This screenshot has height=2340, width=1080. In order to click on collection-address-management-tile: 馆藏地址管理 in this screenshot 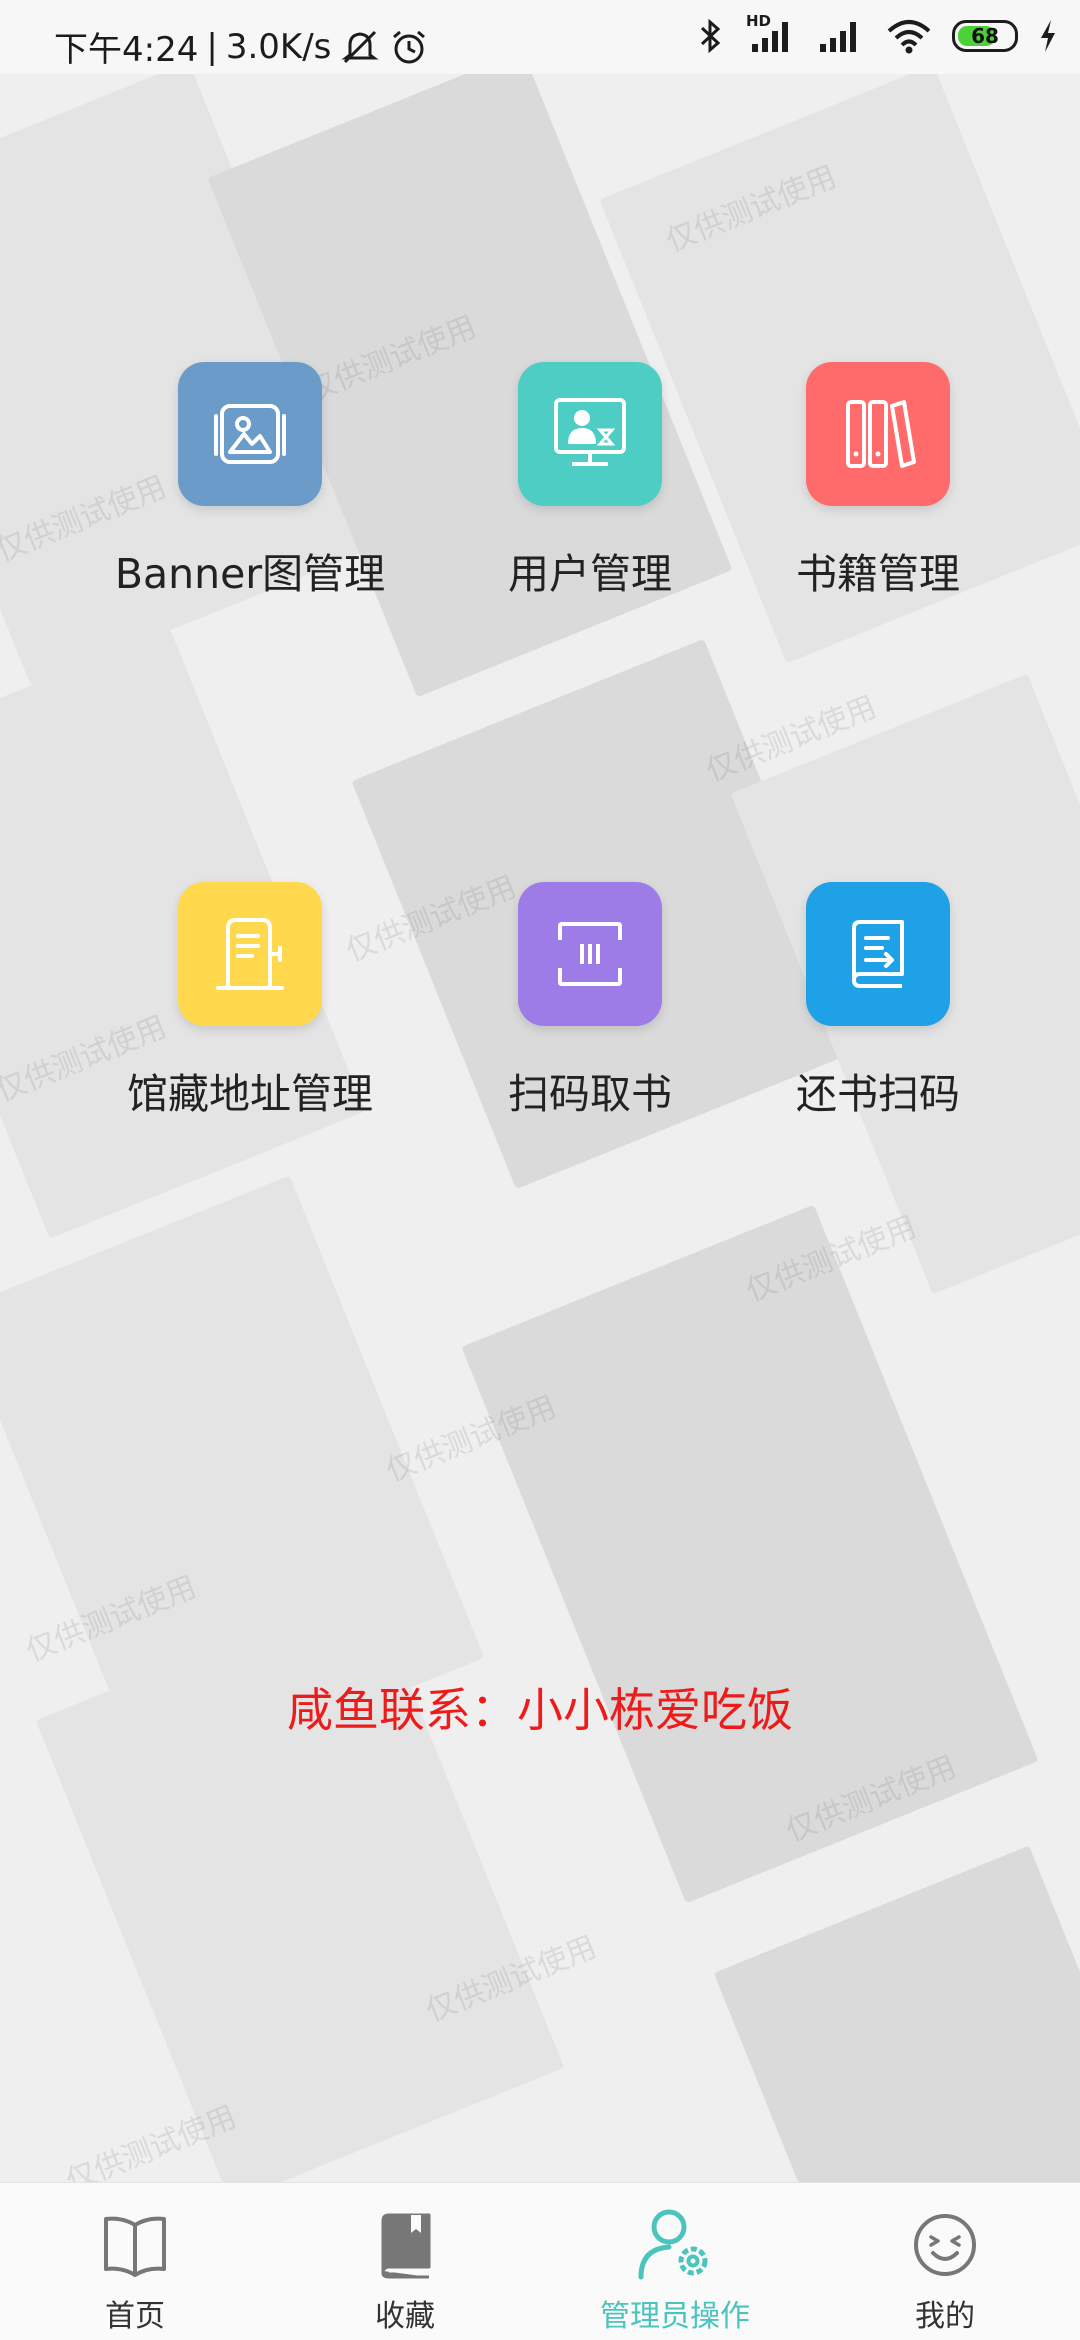, I will do `click(250, 1001)`.